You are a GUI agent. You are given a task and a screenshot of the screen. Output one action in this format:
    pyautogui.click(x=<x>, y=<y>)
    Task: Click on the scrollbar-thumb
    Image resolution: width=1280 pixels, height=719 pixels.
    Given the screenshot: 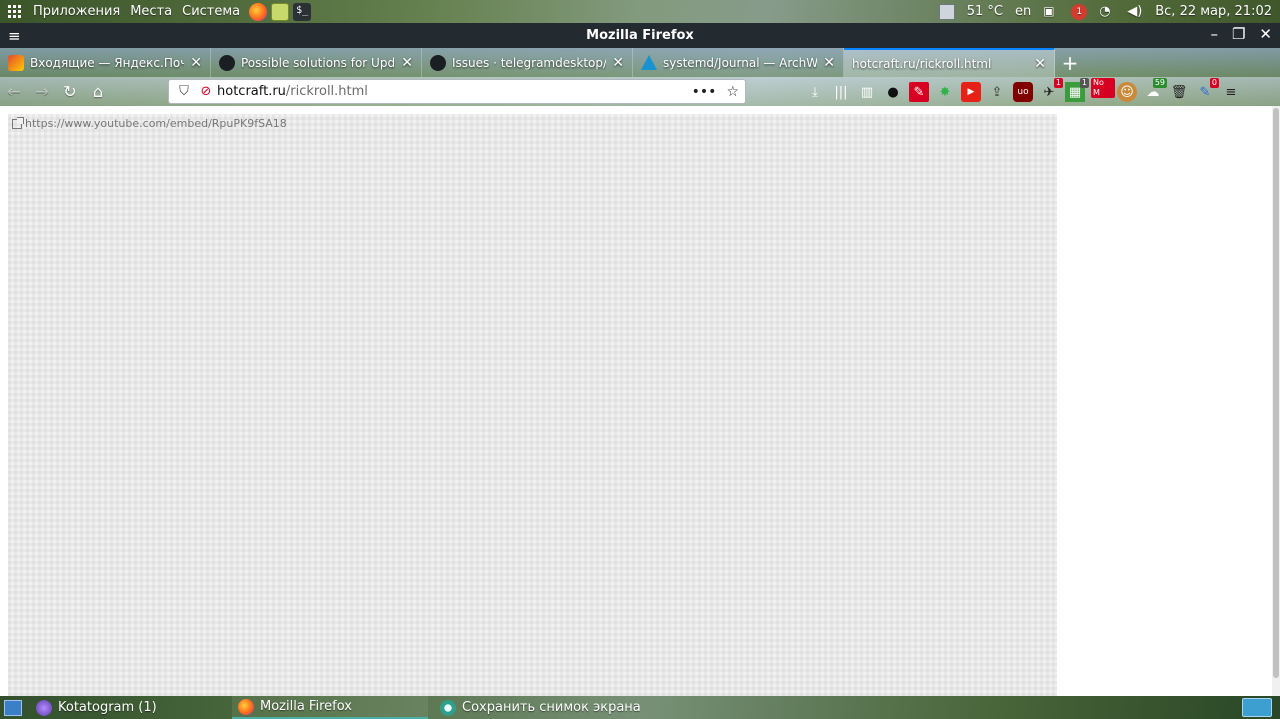 What is the action you would take?
    pyautogui.click(x=1276, y=393)
    